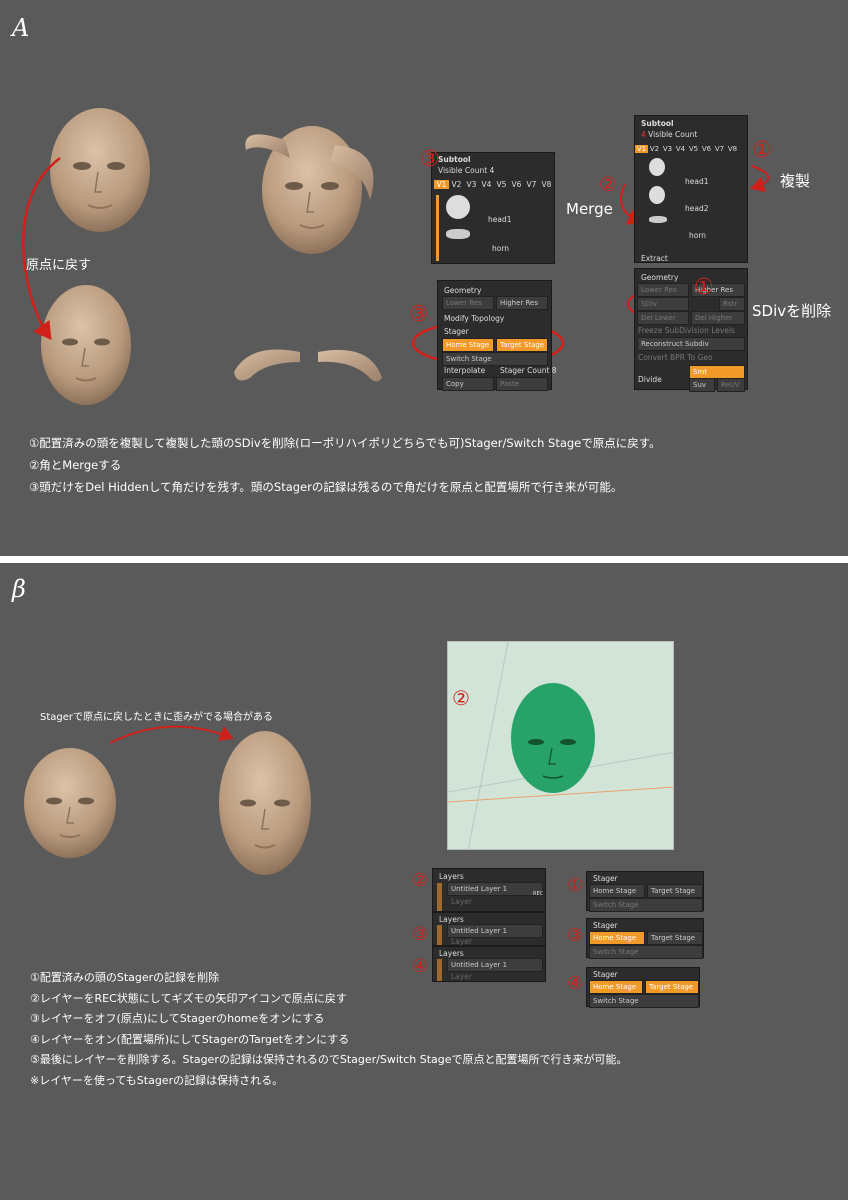 The height and width of the screenshot is (1200, 848). I want to click on divide-button: Divide, so click(650, 379).